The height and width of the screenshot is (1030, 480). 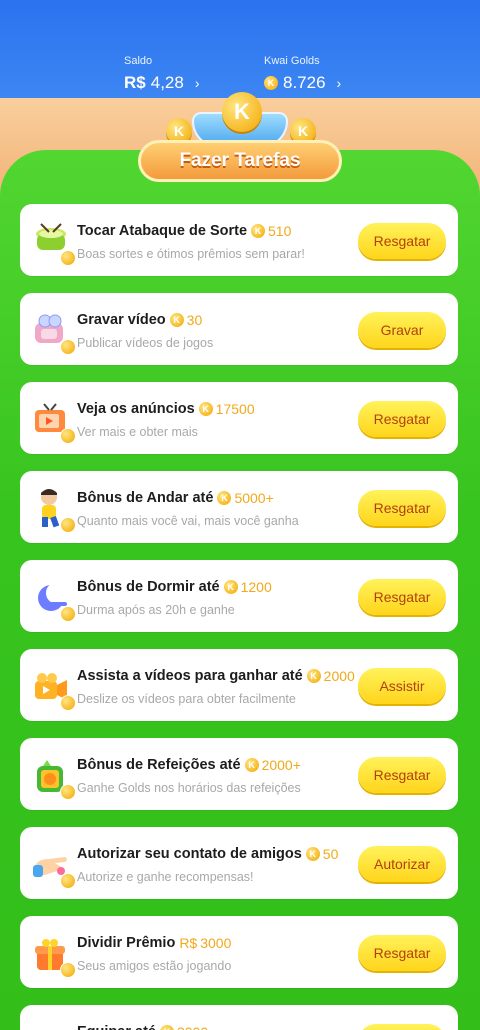 What do you see at coordinates (240, 161) in the screenshot?
I see `banner-title: Fazer Tarefas` at bounding box center [240, 161].